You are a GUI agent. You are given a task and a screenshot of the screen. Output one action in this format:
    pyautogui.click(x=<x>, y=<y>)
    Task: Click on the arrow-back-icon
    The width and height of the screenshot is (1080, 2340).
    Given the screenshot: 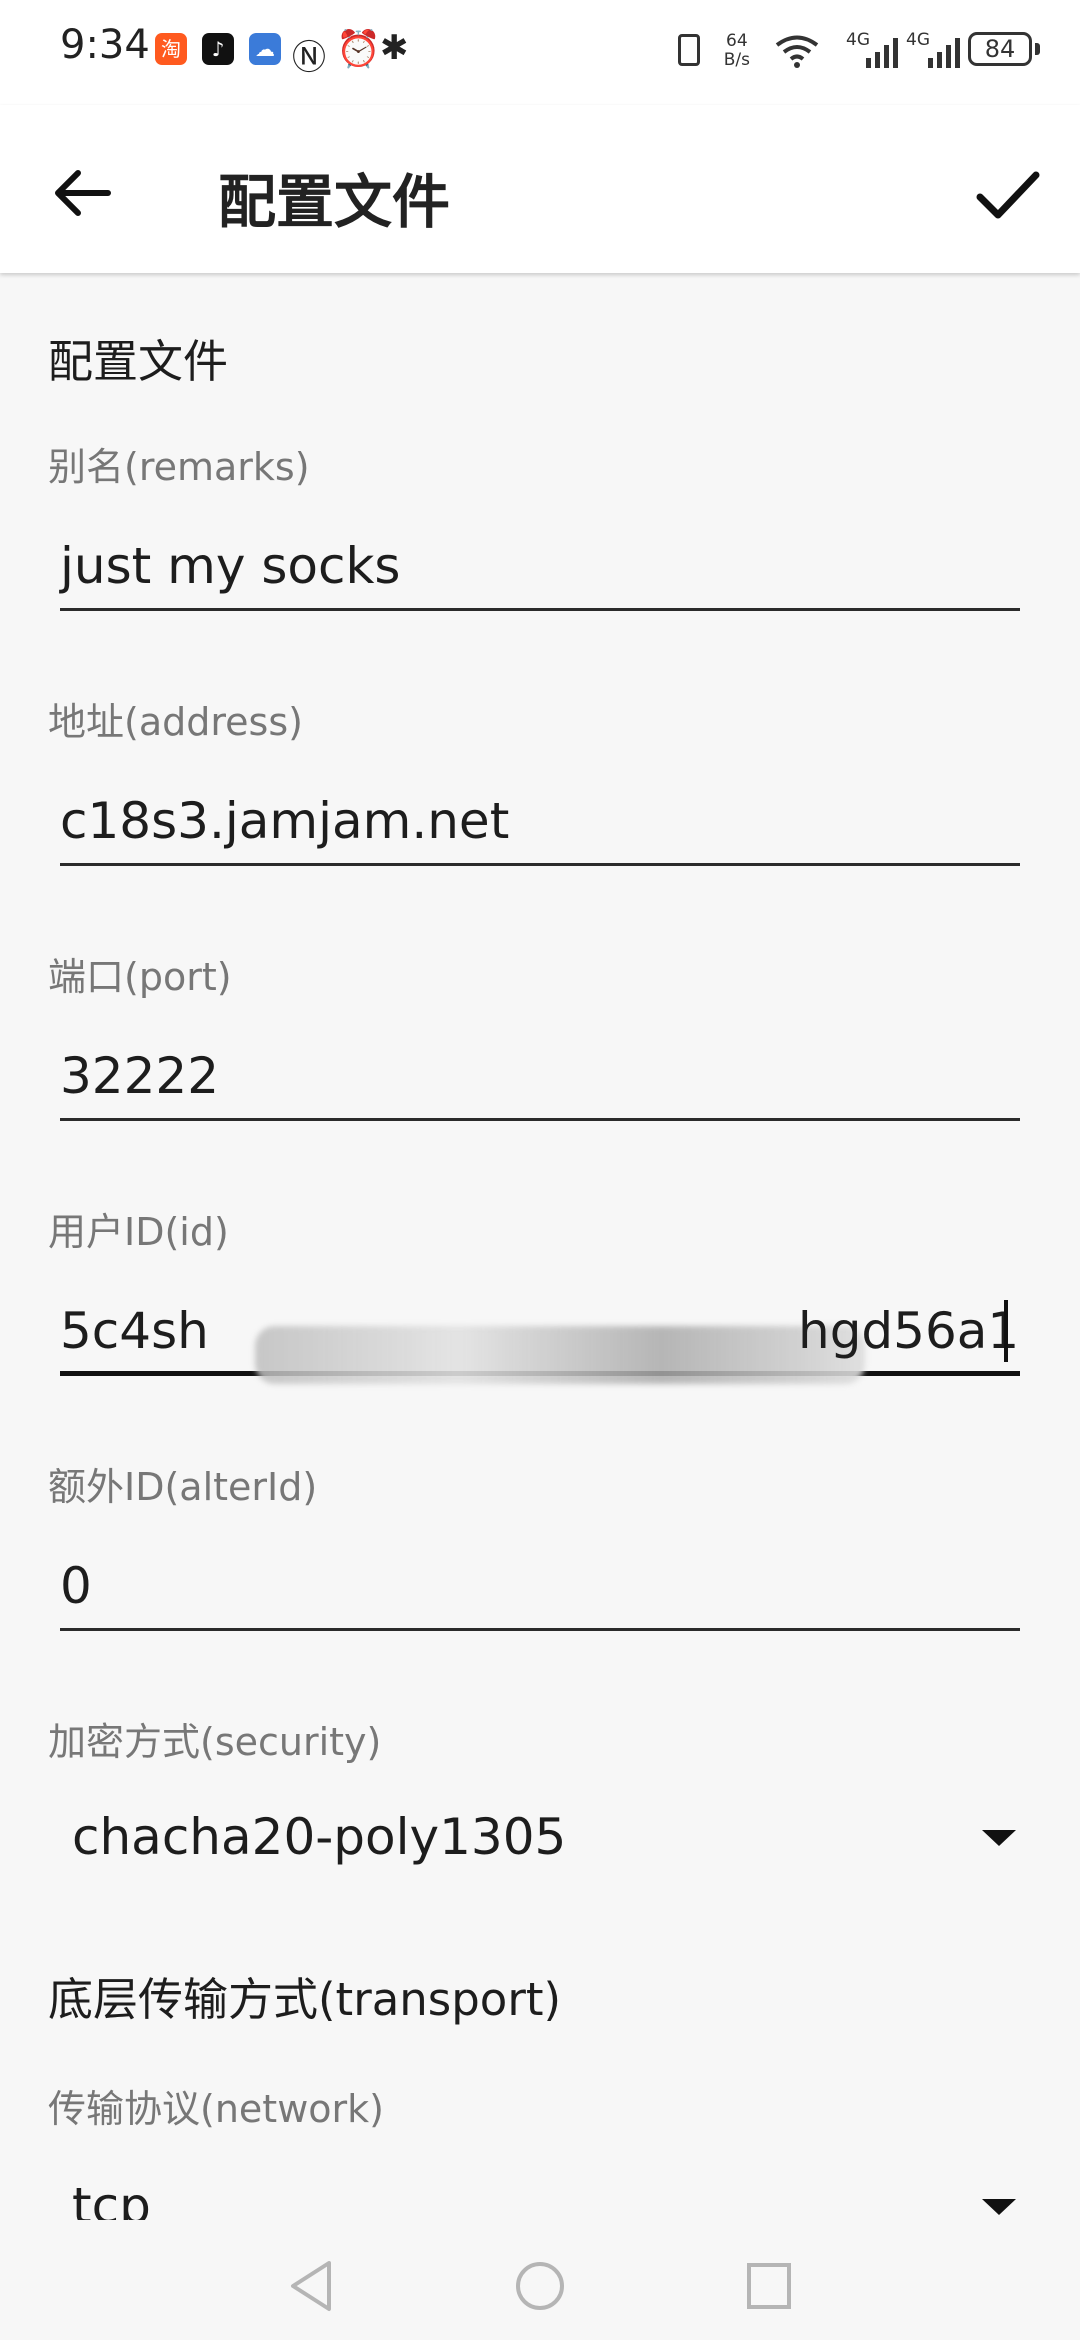 What is the action you would take?
    pyautogui.click(x=82, y=193)
    